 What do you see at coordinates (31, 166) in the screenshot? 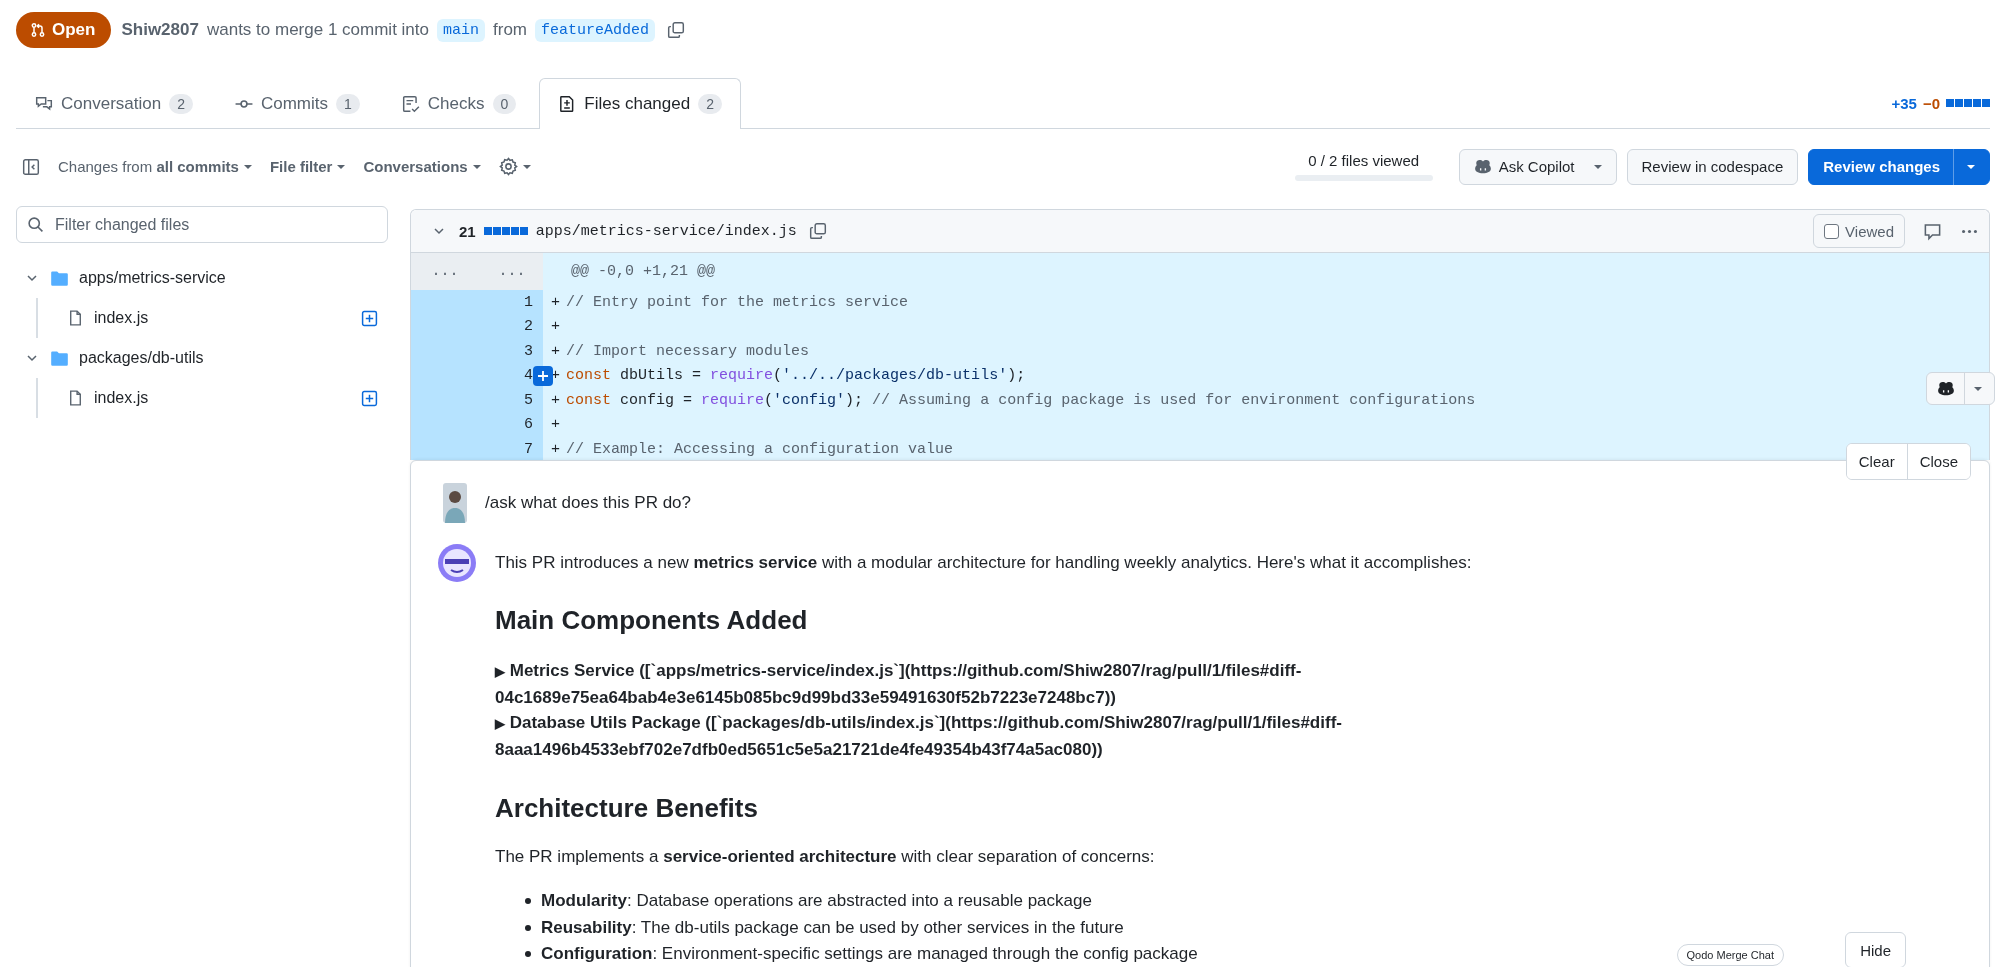
I see `sidebar-toggle-icon` at bounding box center [31, 166].